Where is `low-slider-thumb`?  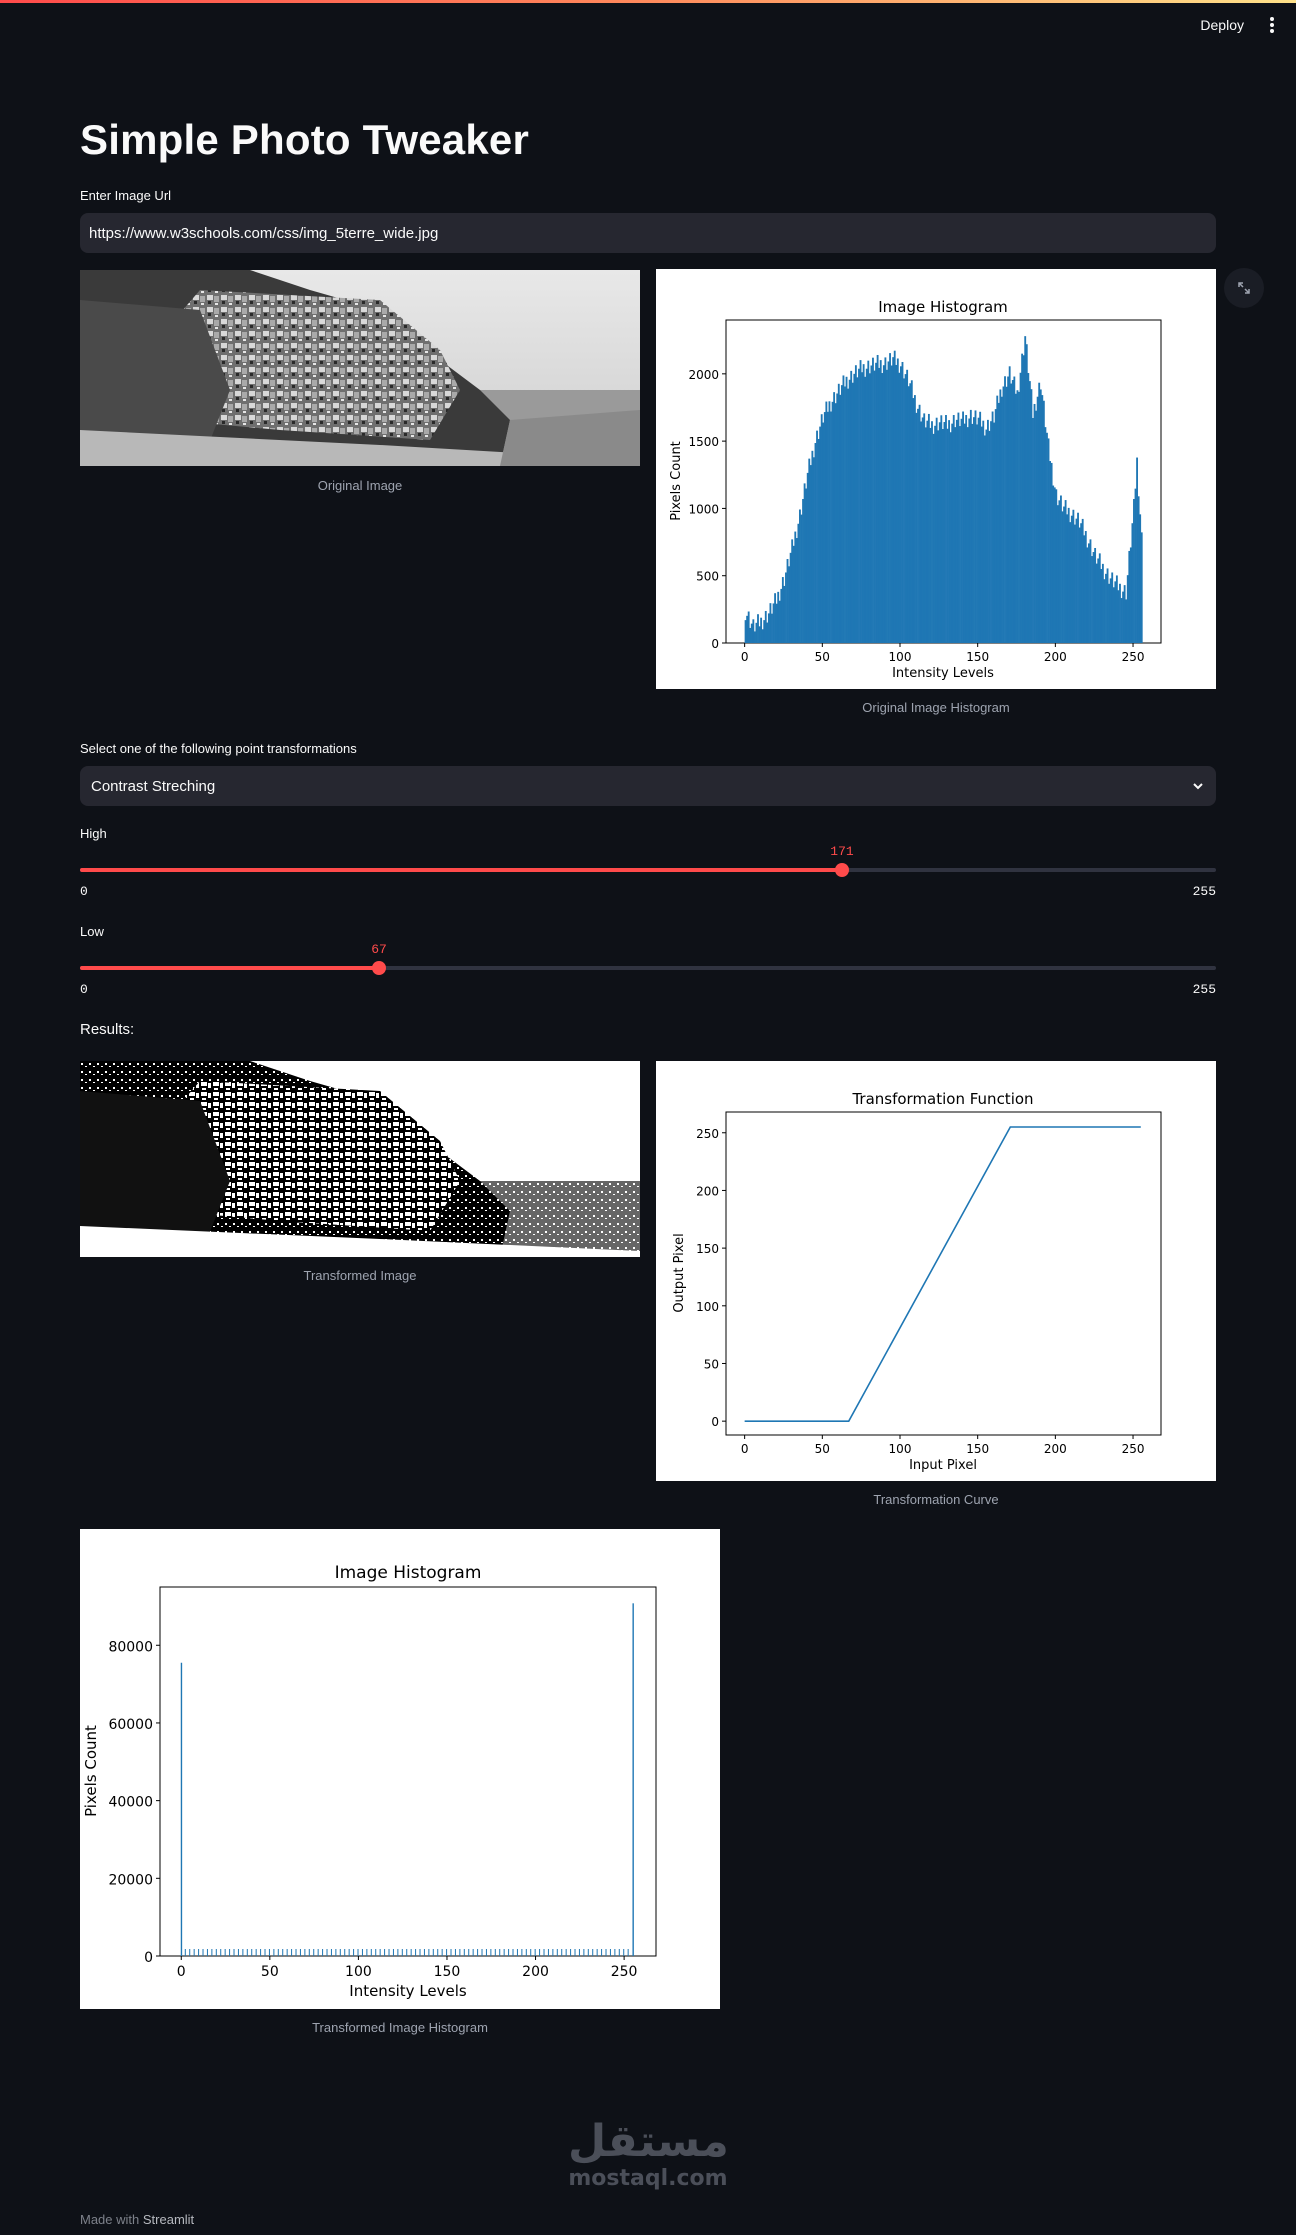 low-slider-thumb is located at coordinates (379, 968).